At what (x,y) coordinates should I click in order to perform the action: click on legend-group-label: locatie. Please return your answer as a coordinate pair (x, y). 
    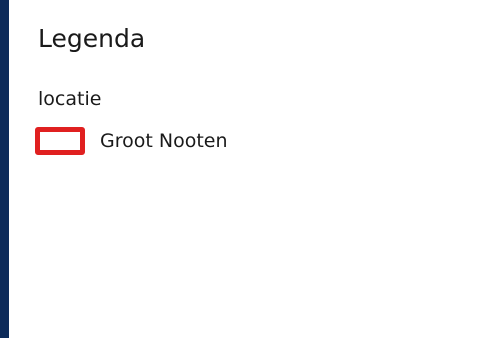
    Looking at the image, I should click on (70, 99).